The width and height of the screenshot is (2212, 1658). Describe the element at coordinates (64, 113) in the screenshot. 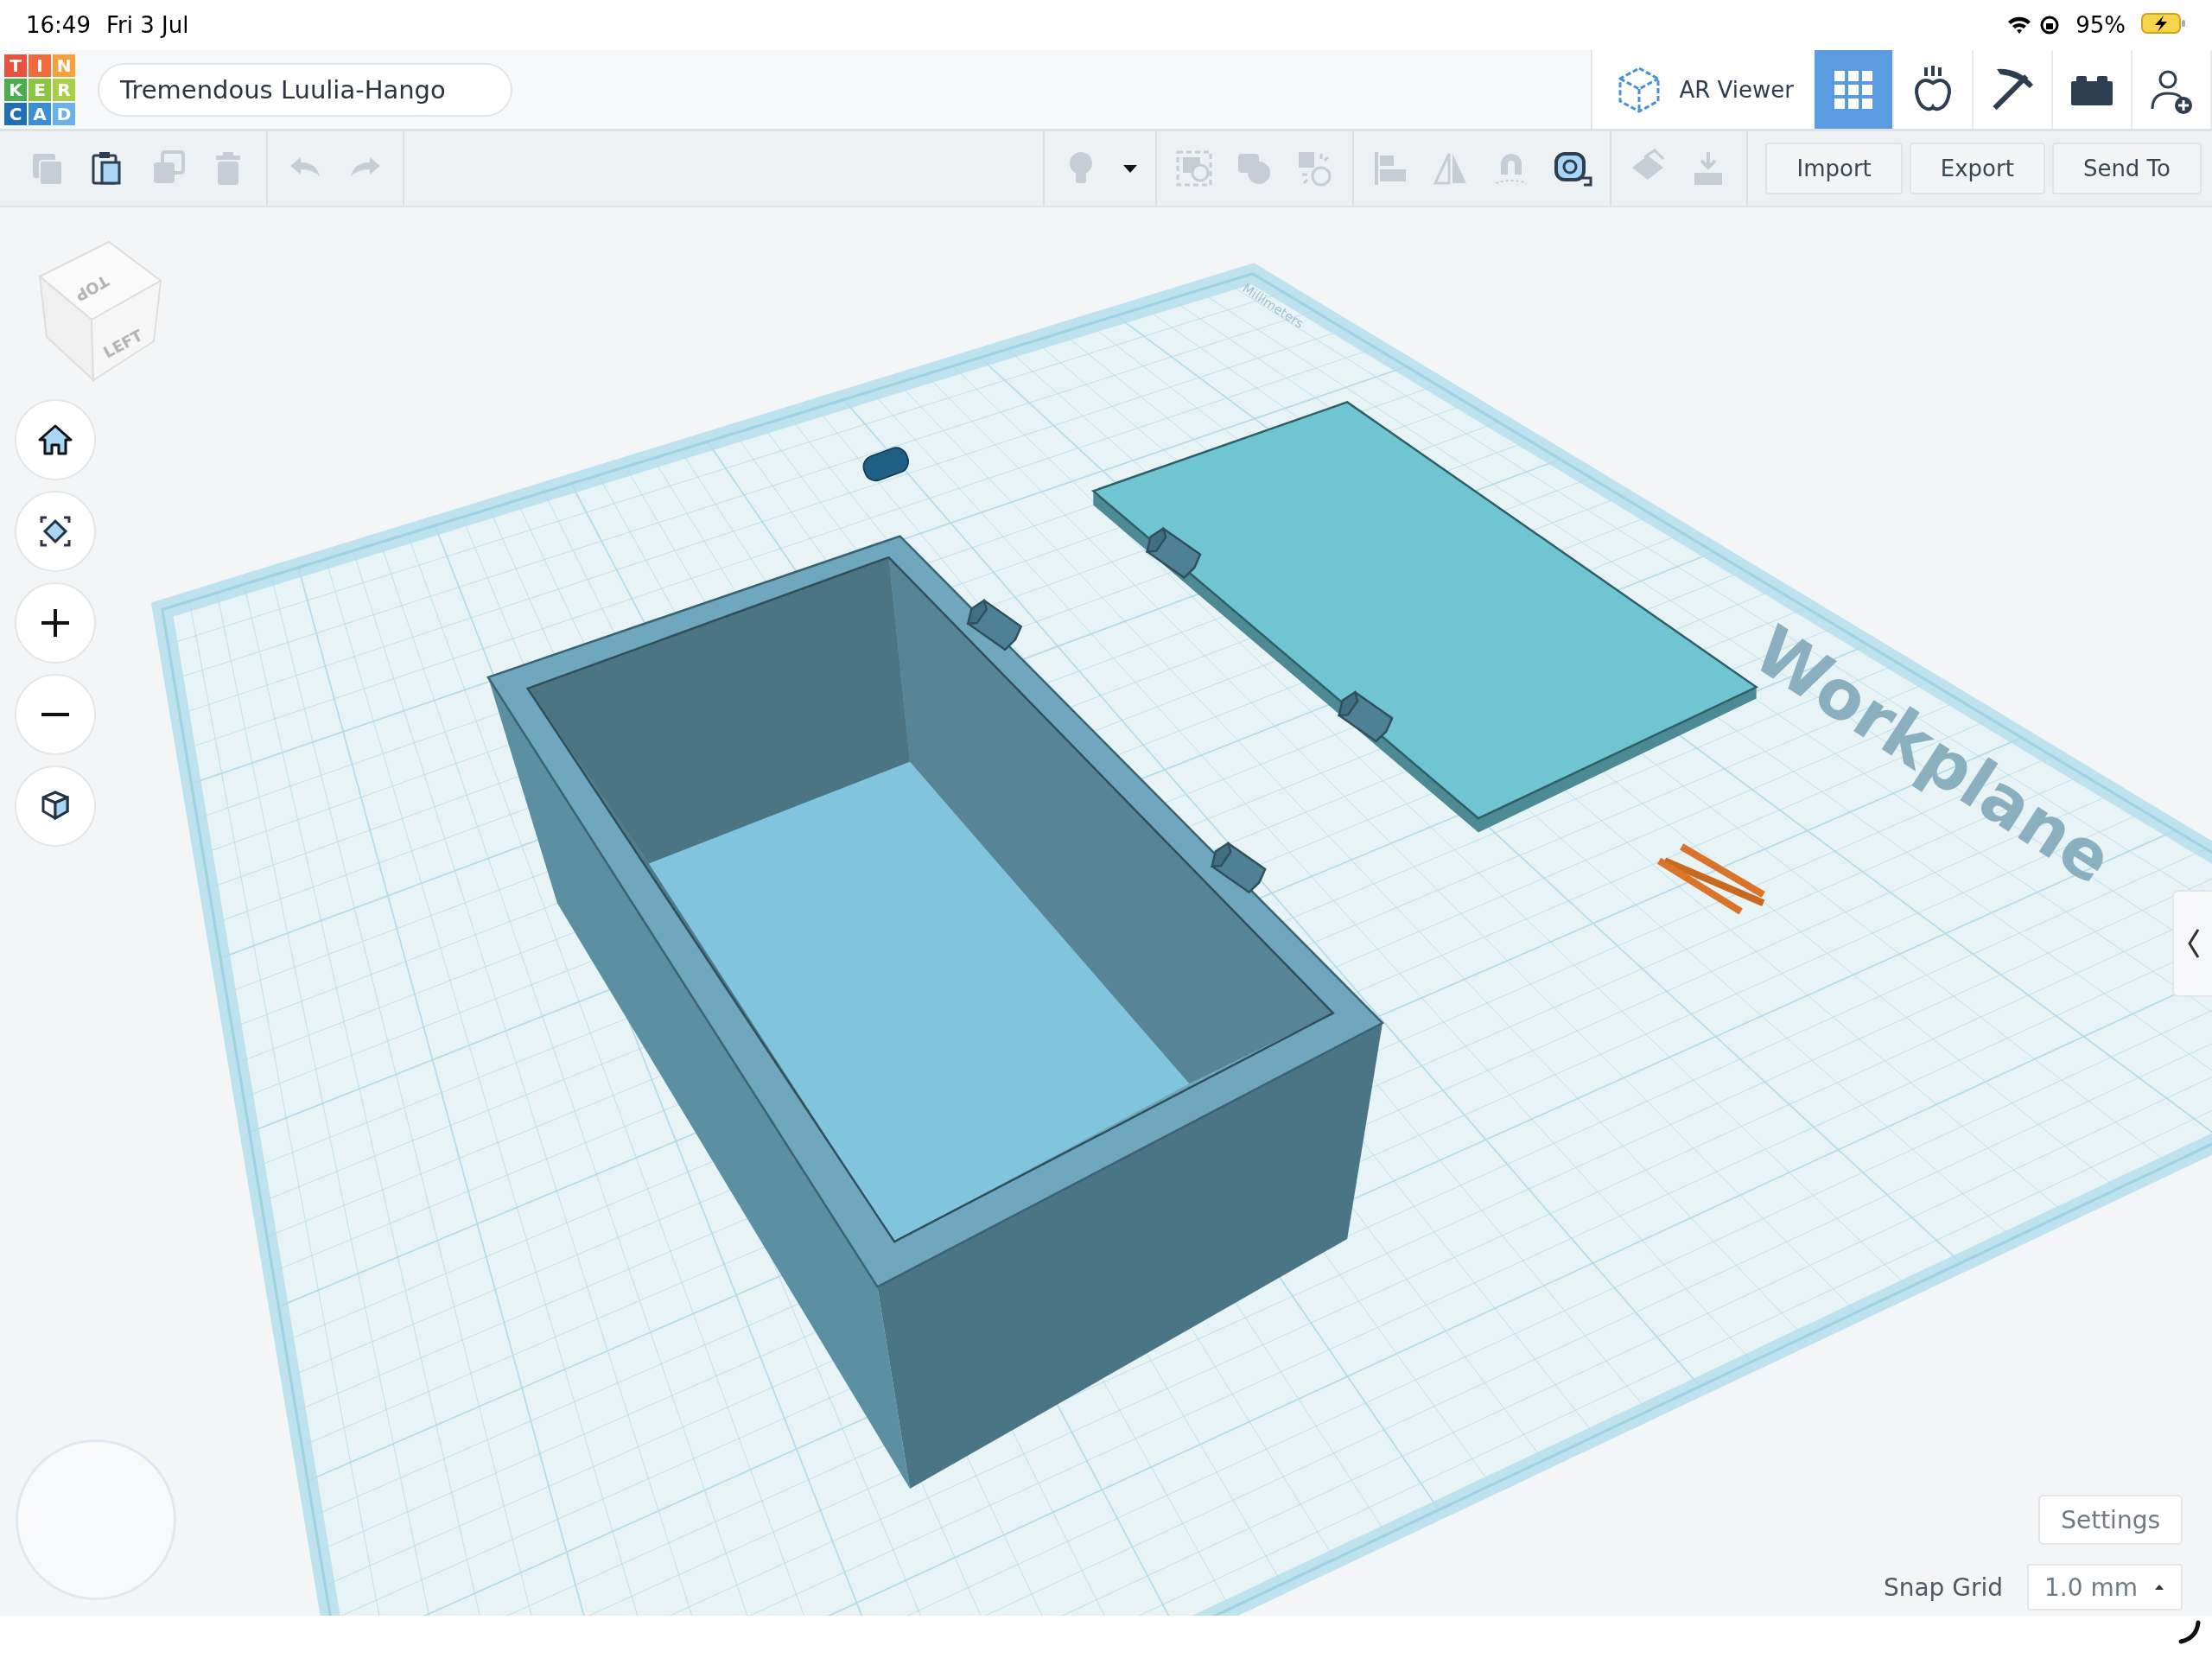

I see `logo-letter: D` at that location.